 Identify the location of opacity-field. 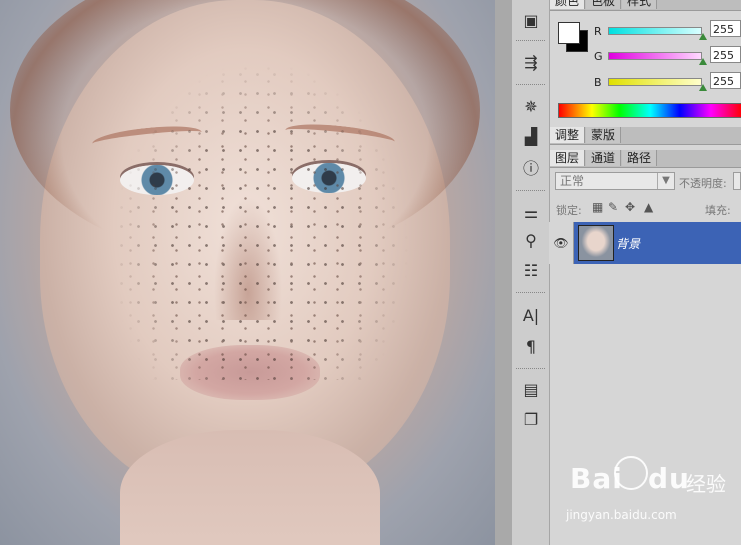
(737, 181).